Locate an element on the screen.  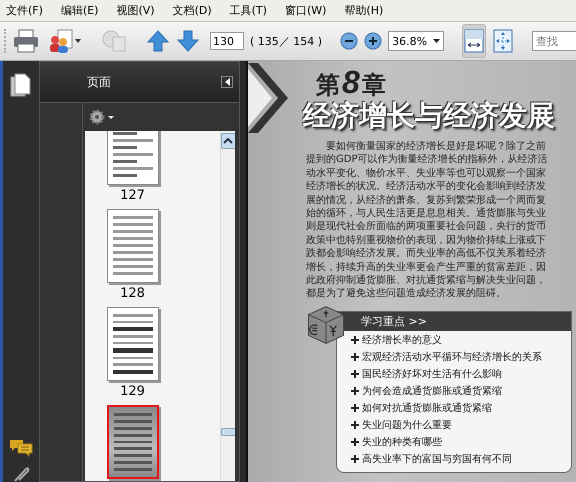
gear-icon is located at coordinates (102, 117).